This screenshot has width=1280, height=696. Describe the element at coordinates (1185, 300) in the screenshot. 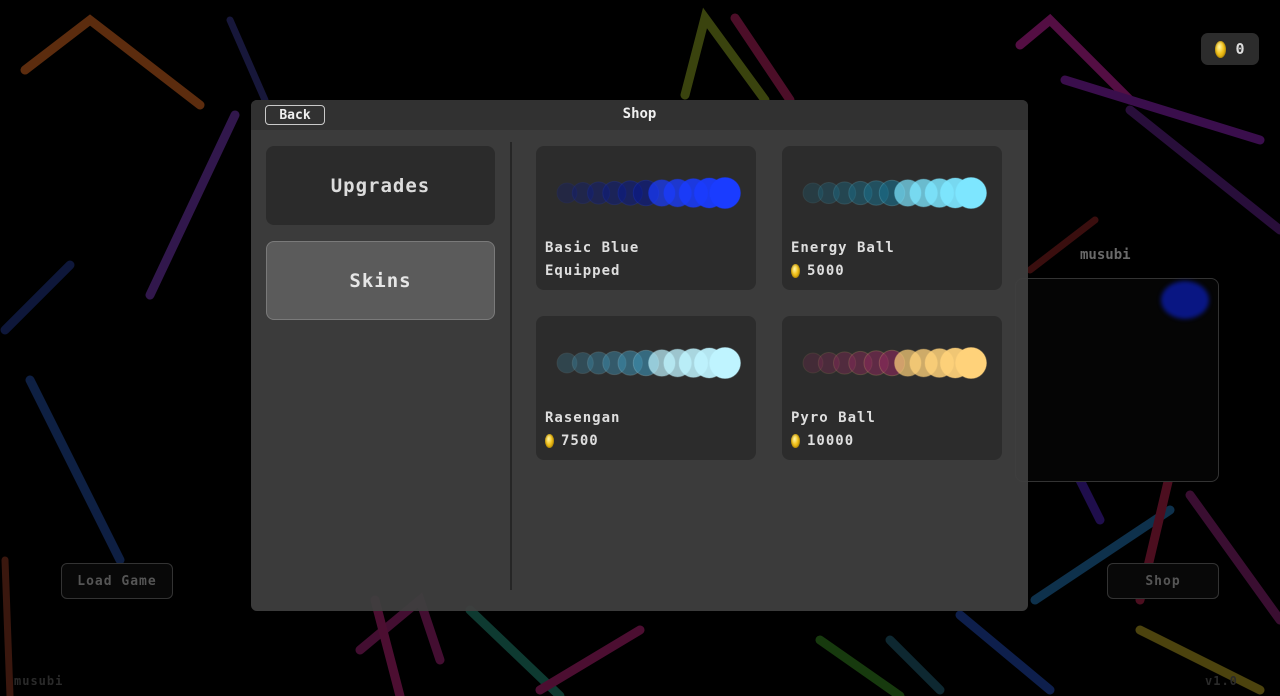

I see `preview-ball` at that location.